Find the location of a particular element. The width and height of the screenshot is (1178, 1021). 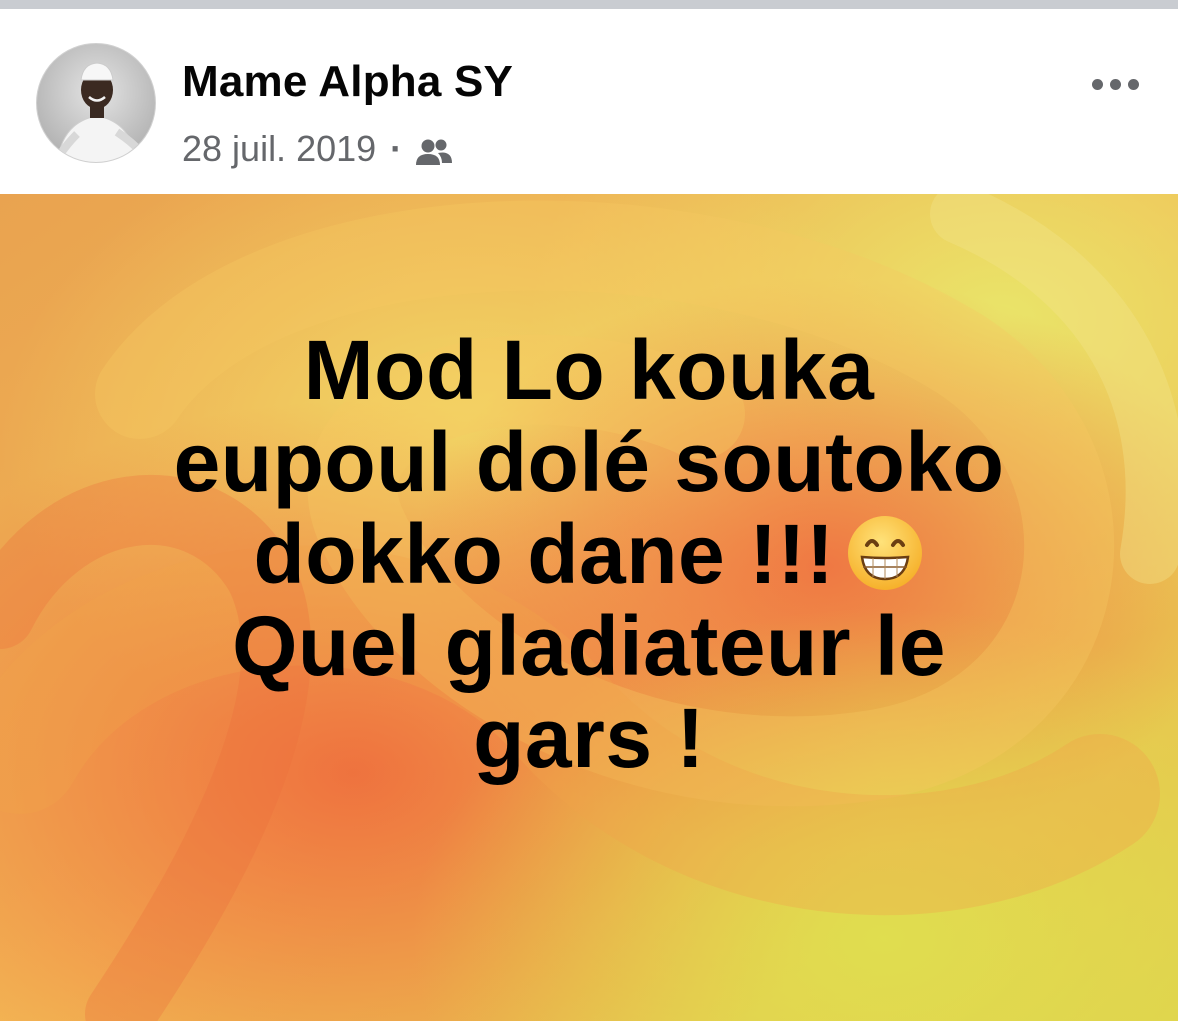

author-avatar is located at coordinates (96, 103).